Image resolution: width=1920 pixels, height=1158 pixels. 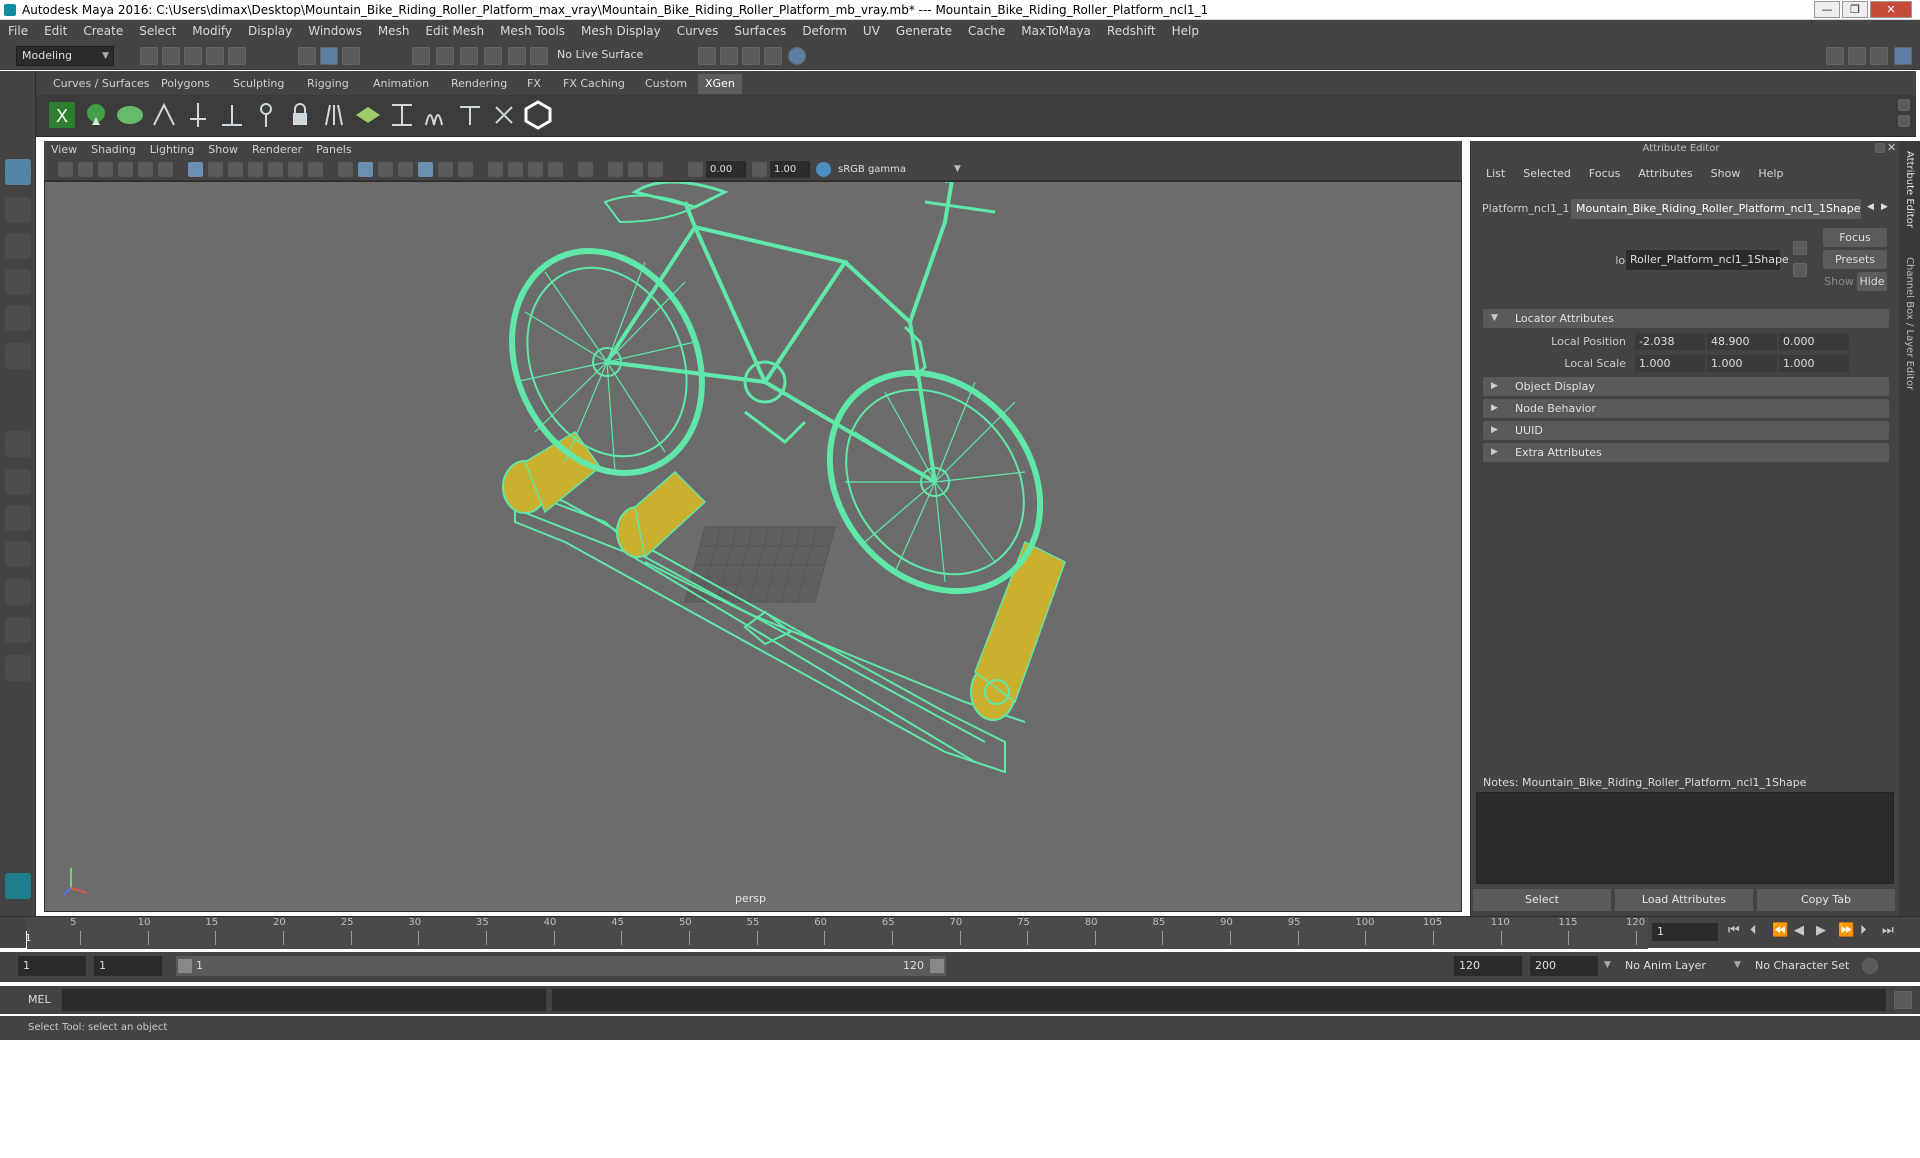 What do you see at coordinates (539, 56) in the screenshot?
I see `snap-edge-icon` at bounding box center [539, 56].